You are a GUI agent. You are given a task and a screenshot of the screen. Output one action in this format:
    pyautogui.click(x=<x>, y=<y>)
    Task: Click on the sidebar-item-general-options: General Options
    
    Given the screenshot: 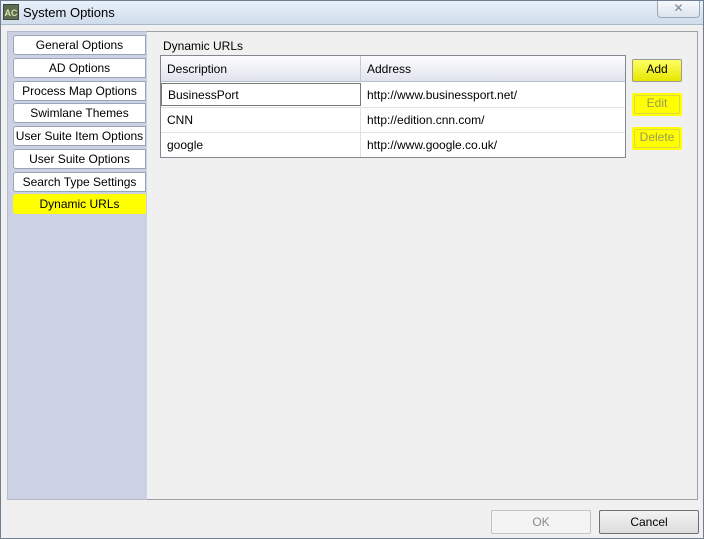 What is the action you would take?
    pyautogui.click(x=79, y=45)
    